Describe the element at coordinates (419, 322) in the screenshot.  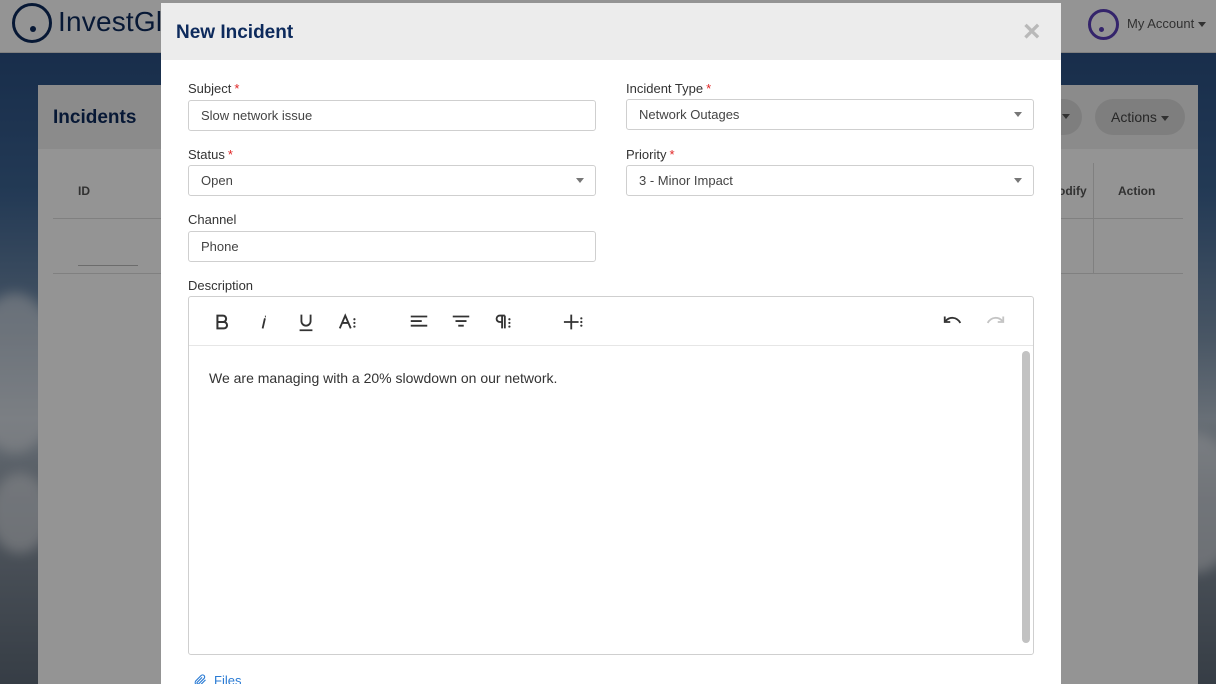
I see `align-left-icon` at that location.